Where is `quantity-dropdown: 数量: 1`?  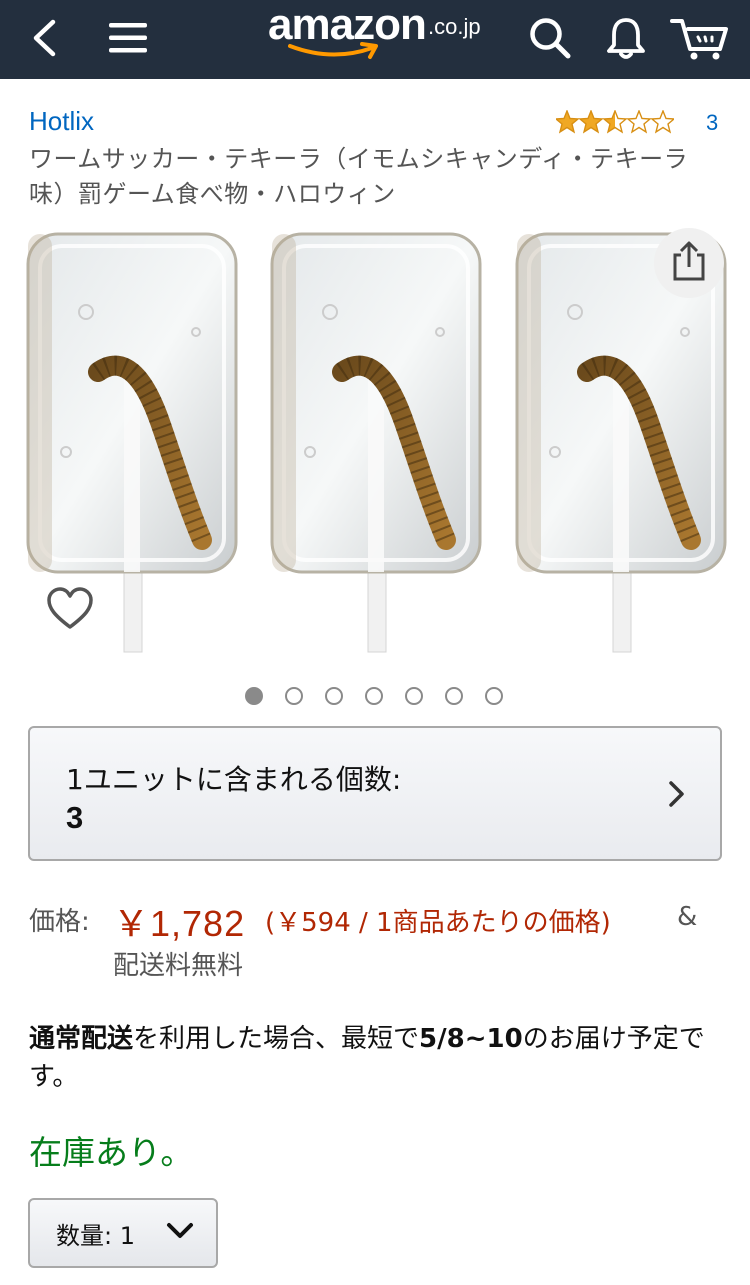
quantity-dropdown: 数量: 1 is located at coordinates (123, 1233).